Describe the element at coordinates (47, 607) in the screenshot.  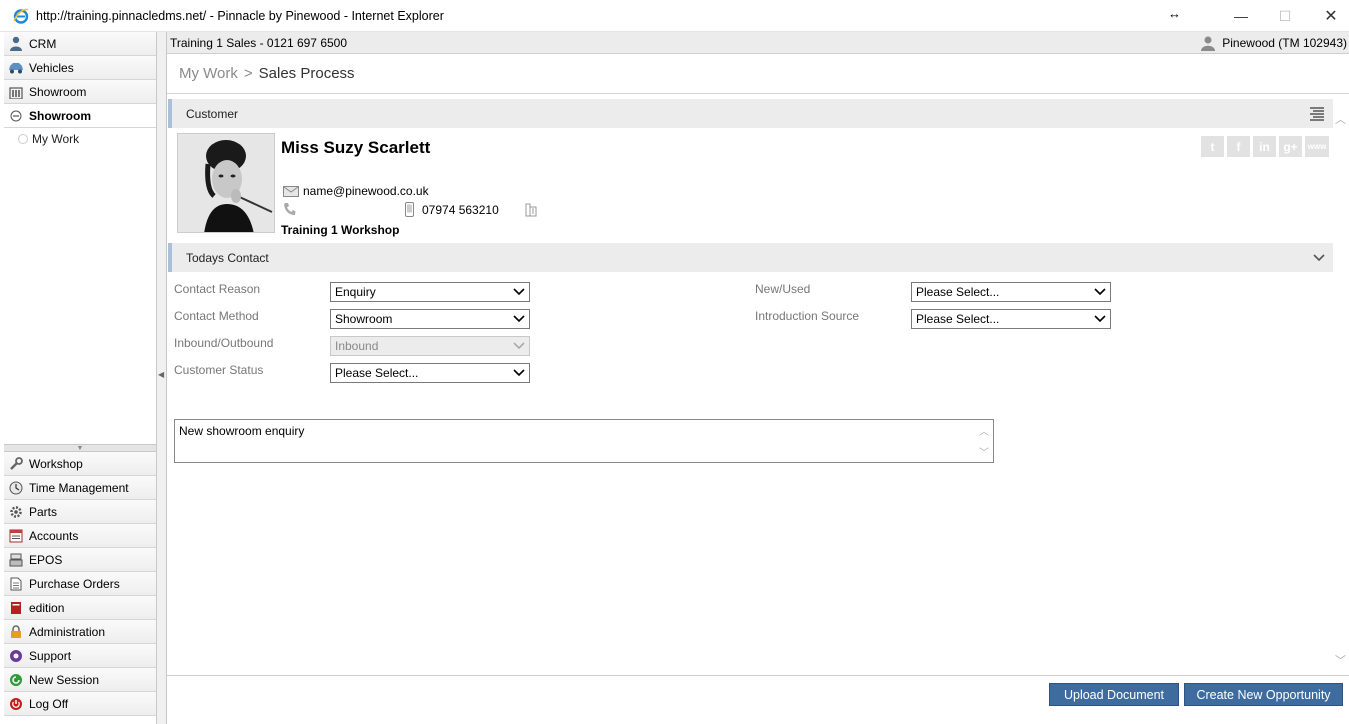
I see `sidebar-item-label: edition` at that location.